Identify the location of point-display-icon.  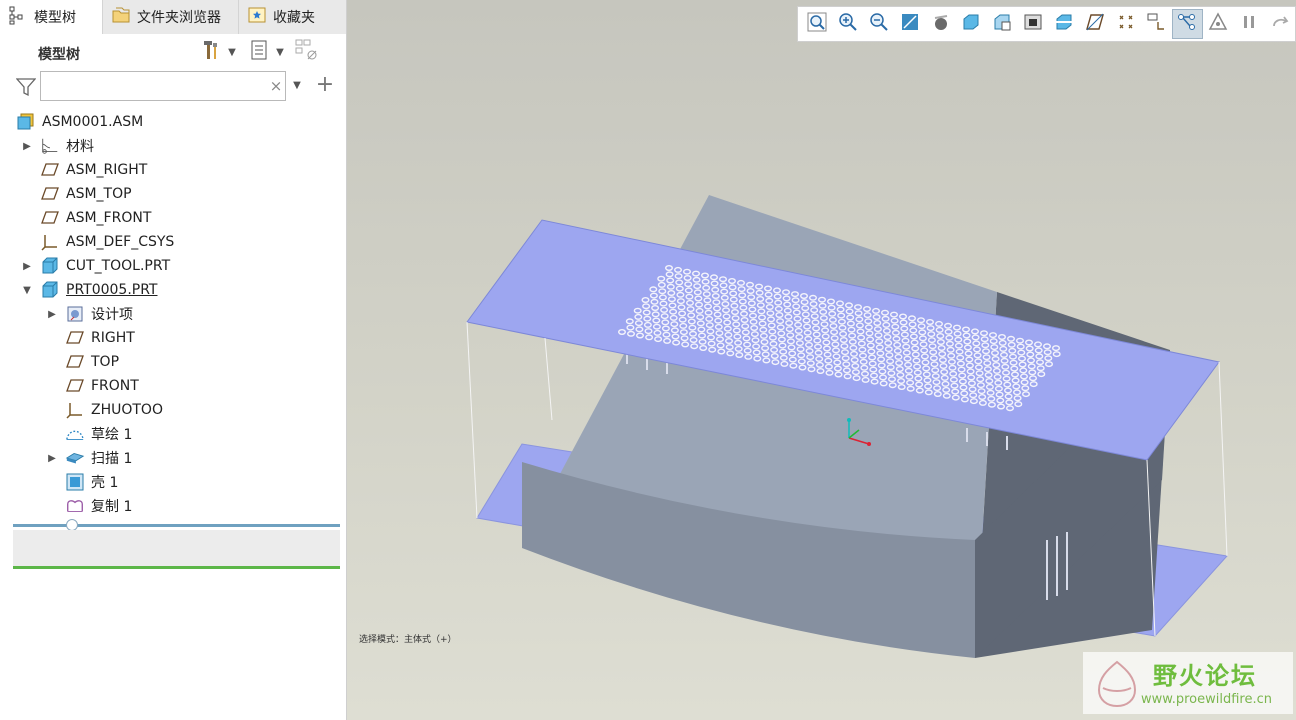
(1126, 24).